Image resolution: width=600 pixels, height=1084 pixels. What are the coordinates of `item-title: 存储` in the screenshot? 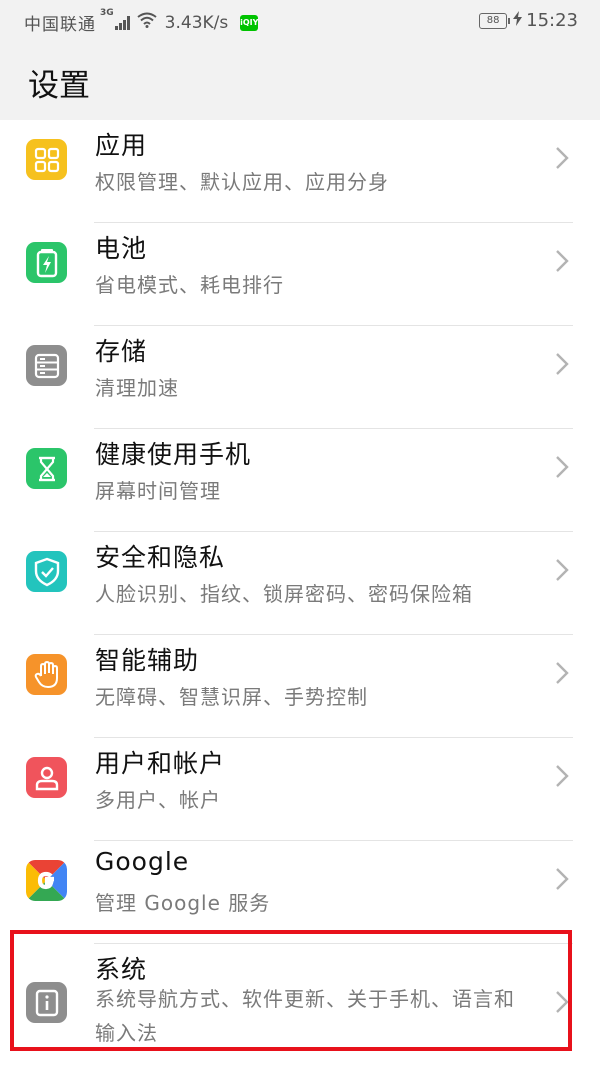 It's located at (121, 351).